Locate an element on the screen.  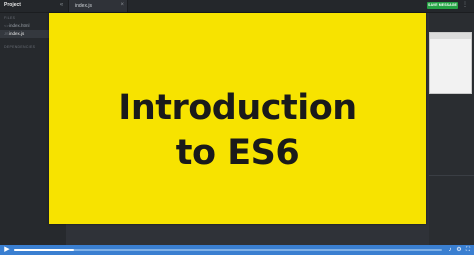
video-player-controls: ▶ ♪ ⚙ ⛶ is located at coordinates (237, 250).